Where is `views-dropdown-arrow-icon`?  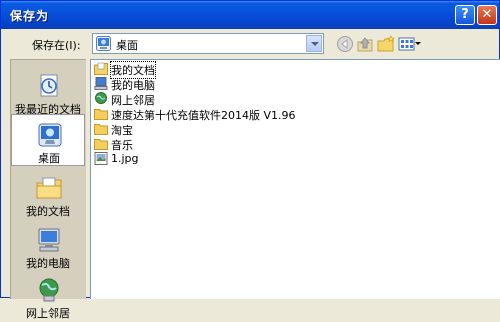
views-dropdown-arrow-icon is located at coordinates (418, 43).